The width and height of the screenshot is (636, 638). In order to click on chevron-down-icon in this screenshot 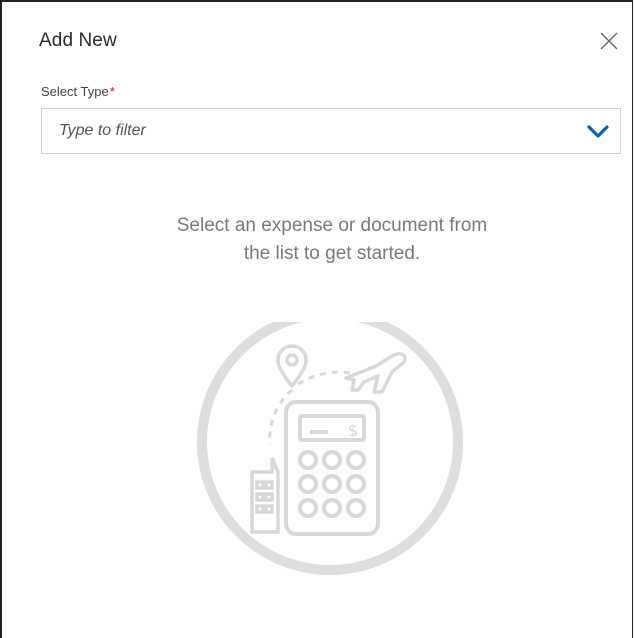, I will do `click(598, 131)`.